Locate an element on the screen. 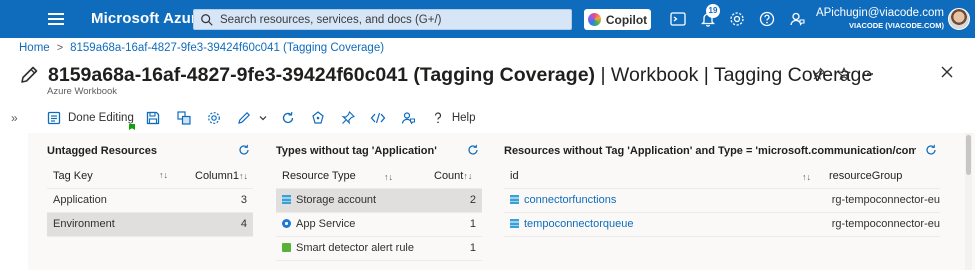 The width and height of the screenshot is (975, 270). column-header-resource-type: Resource Type ↑↓ is located at coordinates (352, 176).